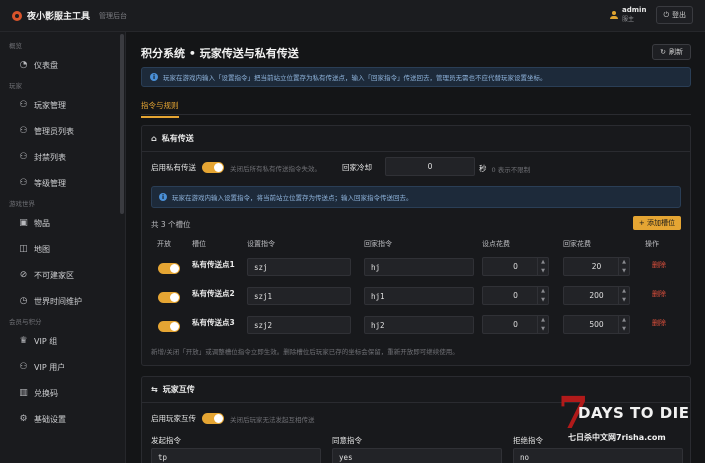  I want to click on card-title: 玩家互传, so click(178, 389).